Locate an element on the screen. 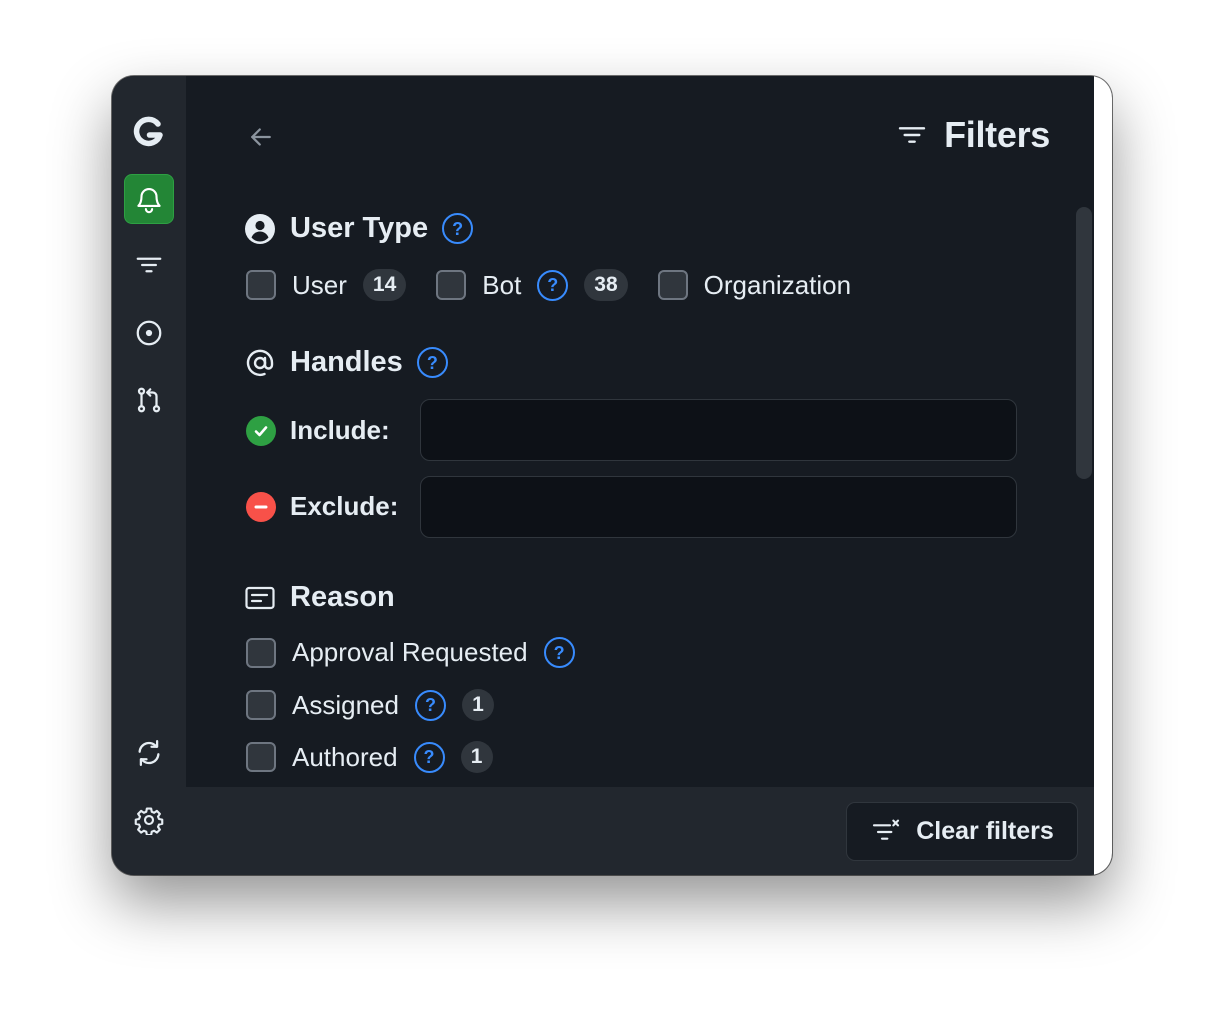  checkbox-assigned is located at coordinates (261, 705).